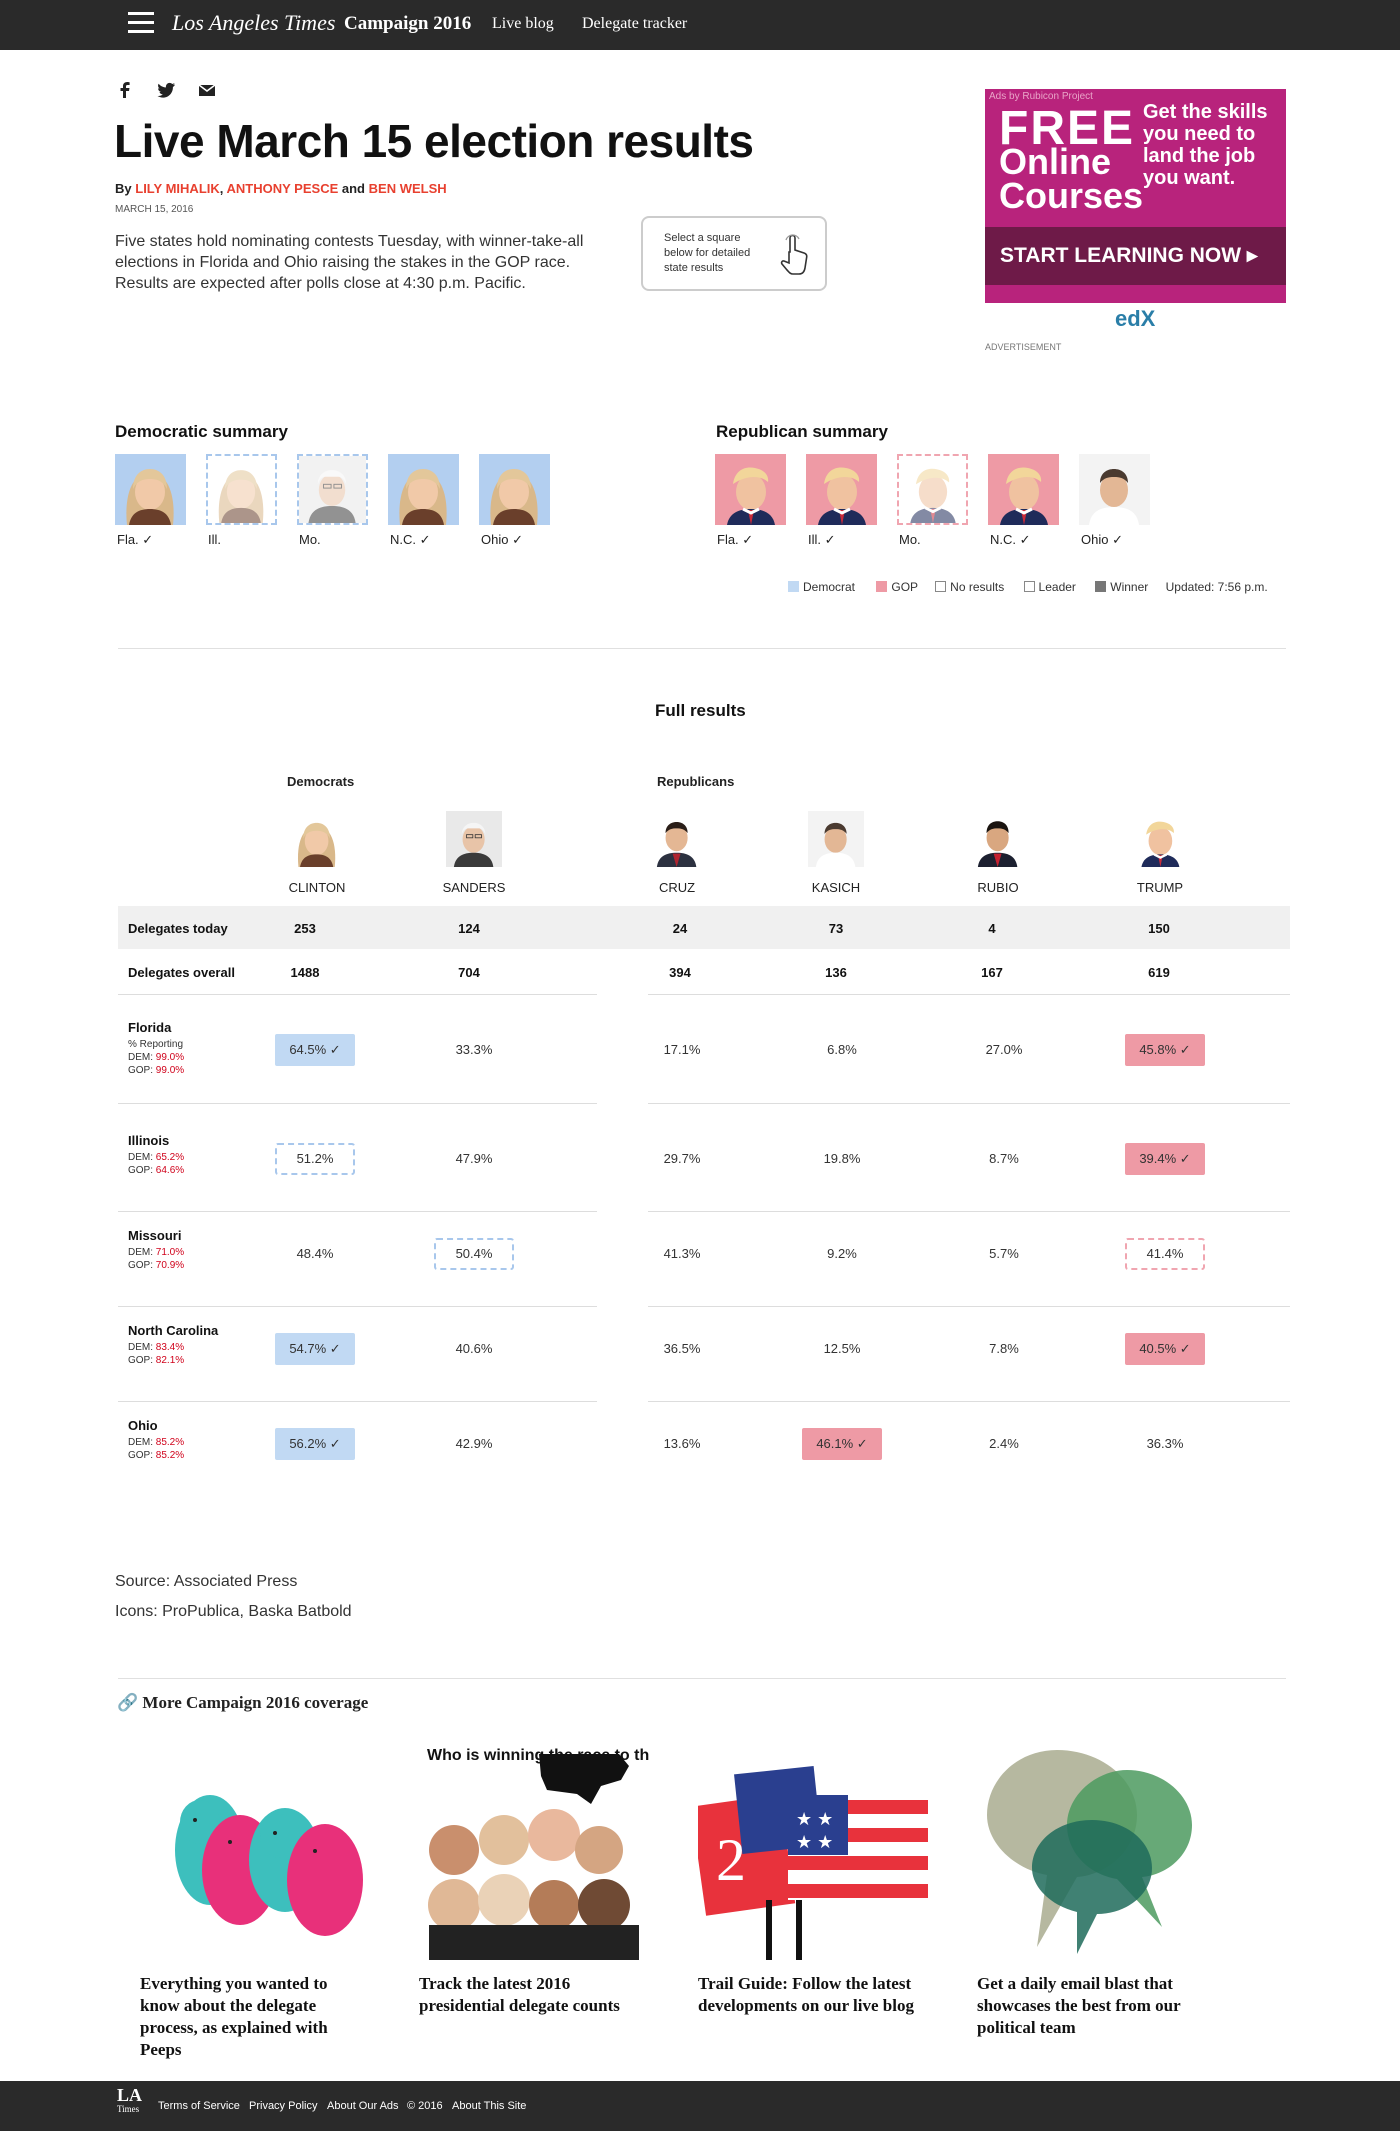 The height and width of the screenshot is (2131, 1400). I want to click on result-cell: 27.0%, so click(1004, 1049).